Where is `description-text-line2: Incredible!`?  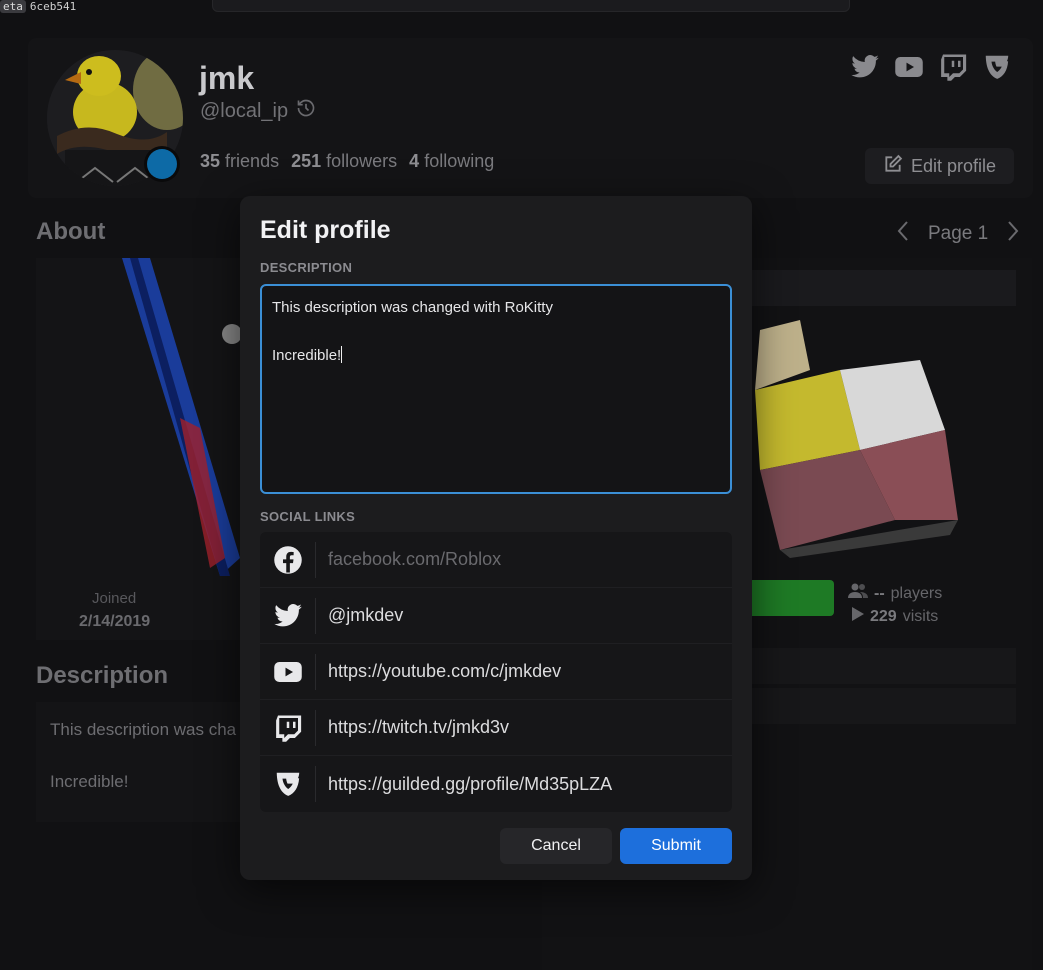 description-text-line2: Incredible! is located at coordinates (89, 781).